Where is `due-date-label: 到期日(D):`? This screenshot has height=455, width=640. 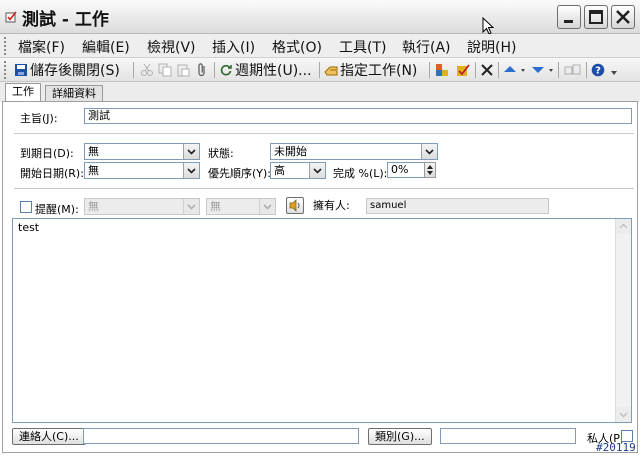 due-date-label: 到期日(D): is located at coordinates (47, 153).